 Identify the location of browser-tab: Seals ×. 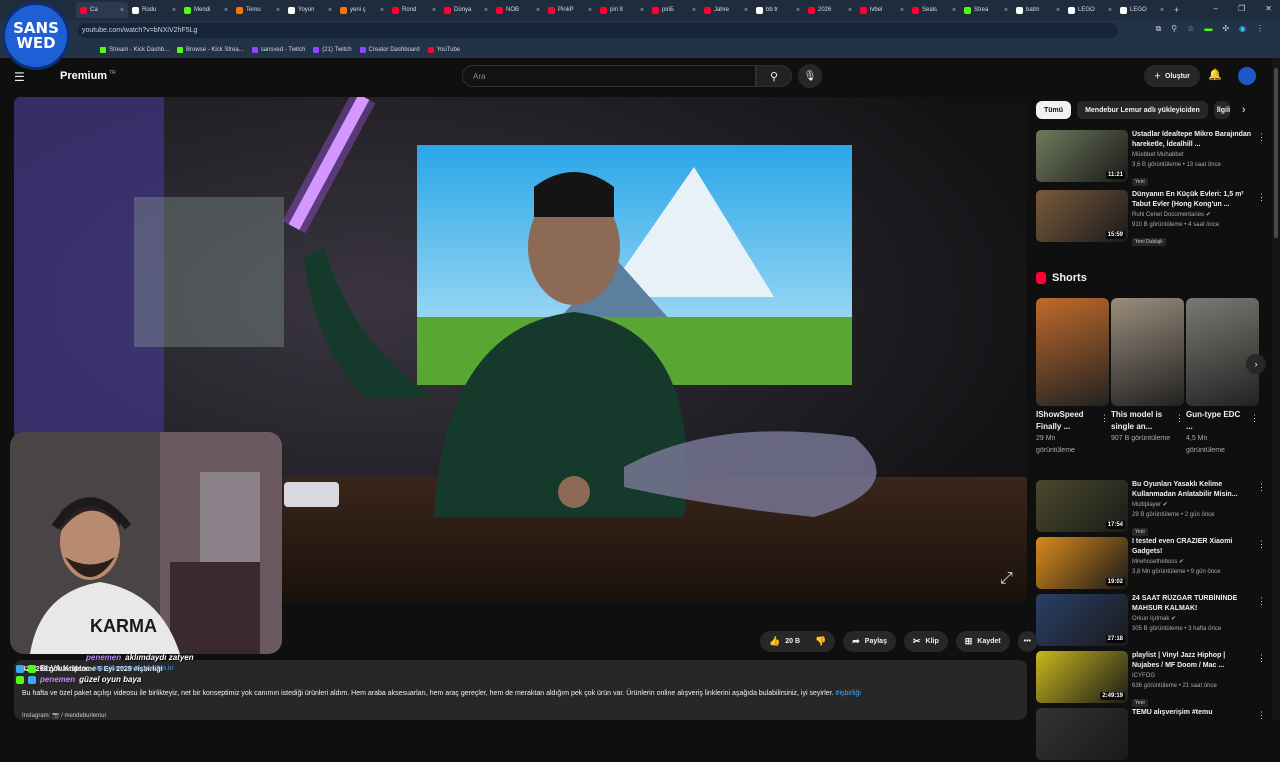
(934, 10).